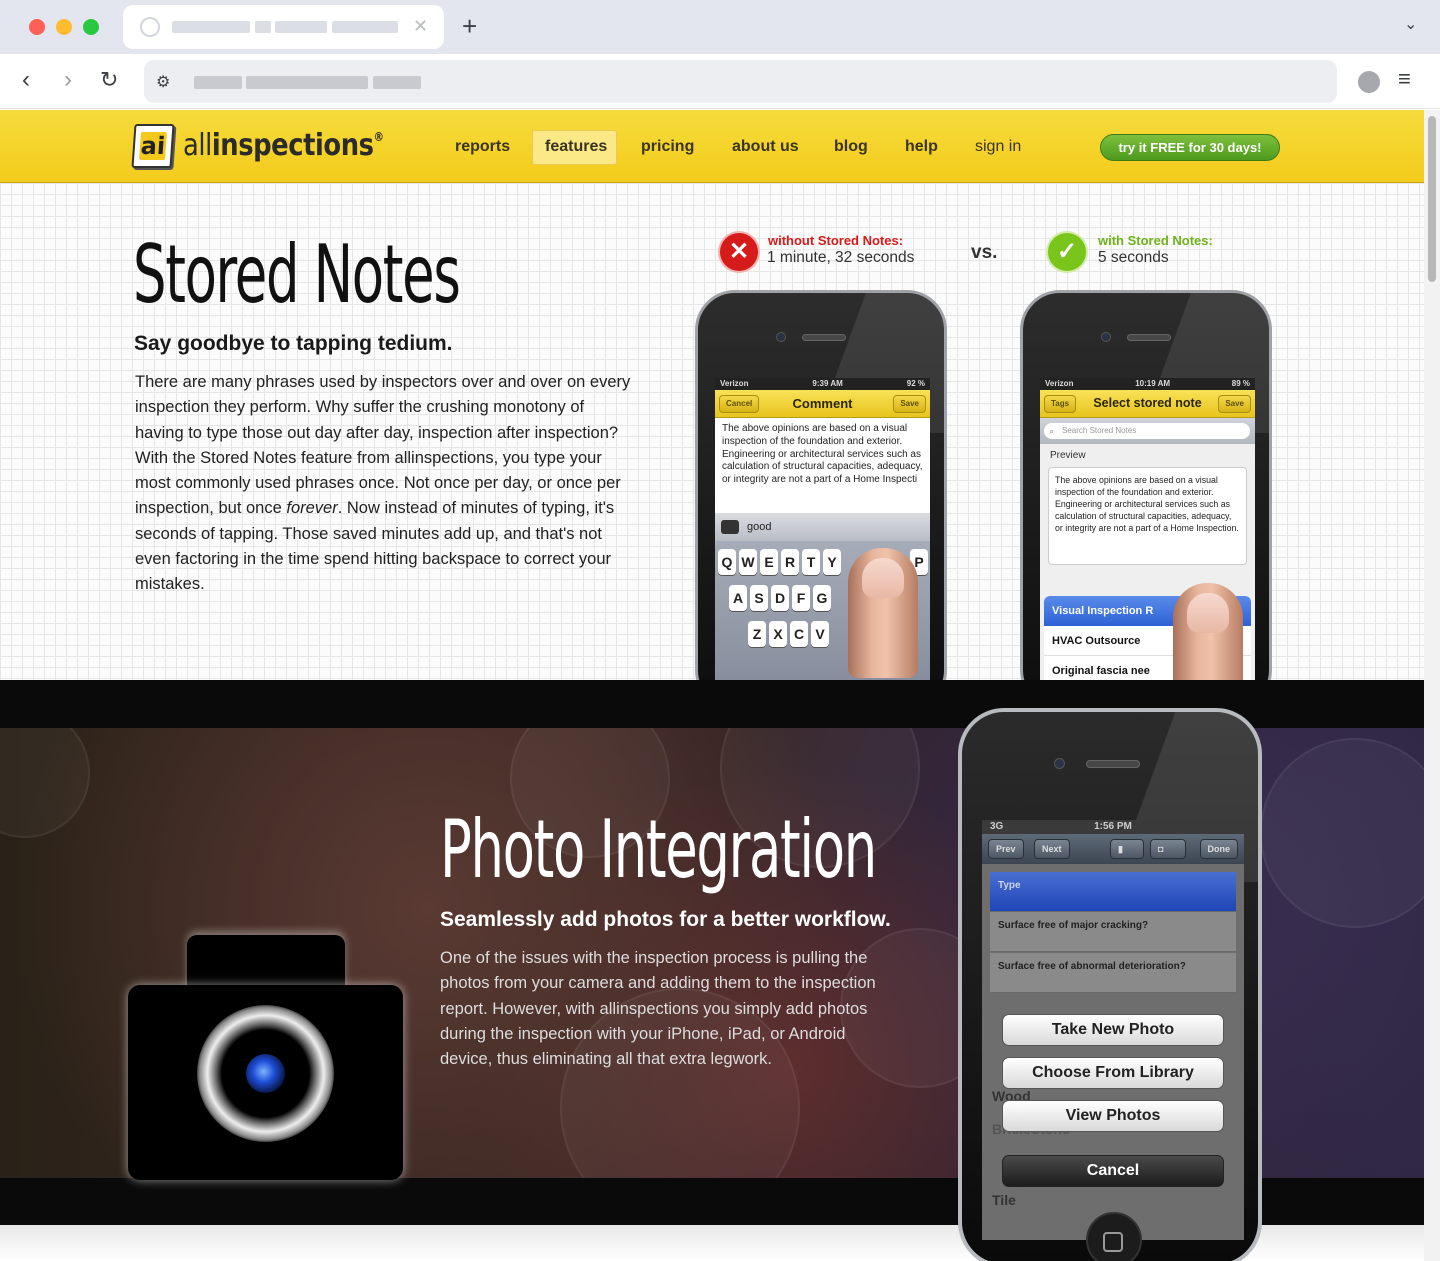 This screenshot has width=1440, height=1261. Describe the element at coordinates (1113, 1073) in the screenshot. I see `choose-from-library-button: Choose From Library` at that location.